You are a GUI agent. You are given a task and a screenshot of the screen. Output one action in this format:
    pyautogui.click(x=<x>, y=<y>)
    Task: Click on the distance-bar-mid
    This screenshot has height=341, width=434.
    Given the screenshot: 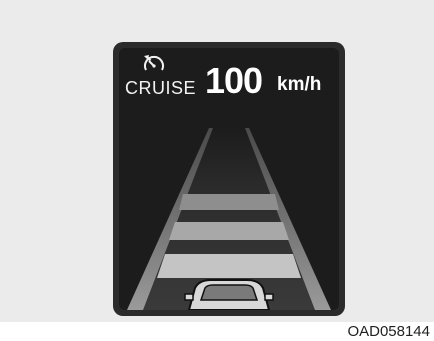 What is the action you would take?
    pyautogui.click(x=229, y=231)
    